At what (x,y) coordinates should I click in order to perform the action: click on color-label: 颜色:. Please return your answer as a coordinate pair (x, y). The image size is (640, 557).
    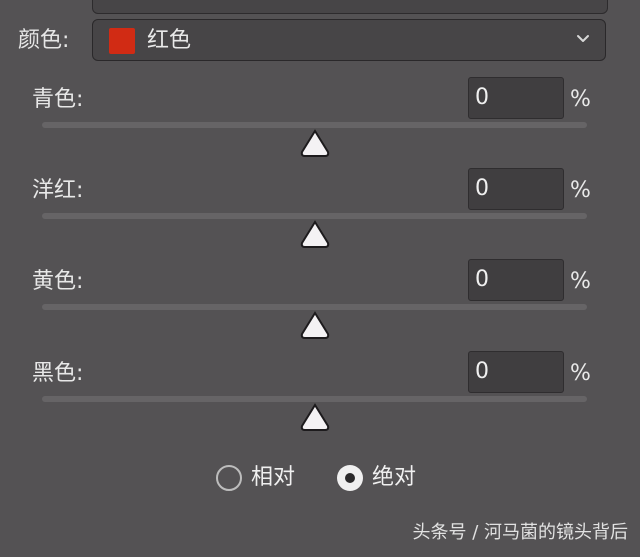
    Looking at the image, I should click on (44, 40).